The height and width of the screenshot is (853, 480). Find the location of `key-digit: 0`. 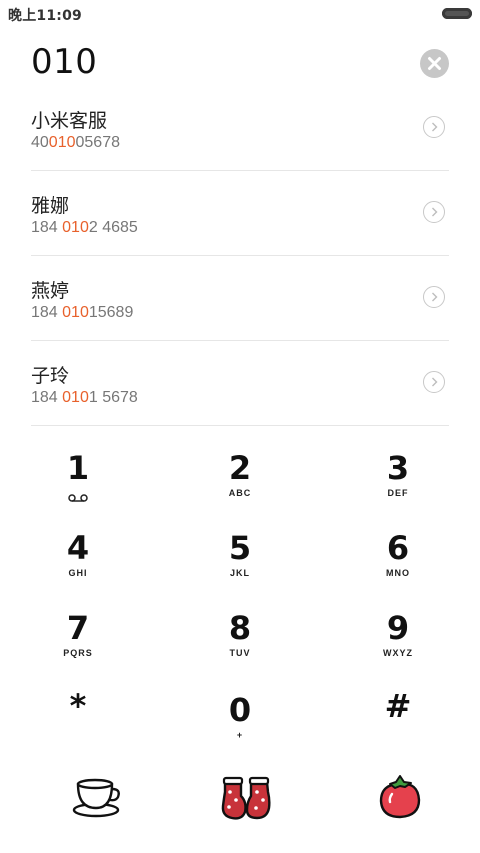

key-digit: 0 is located at coordinates (240, 710).